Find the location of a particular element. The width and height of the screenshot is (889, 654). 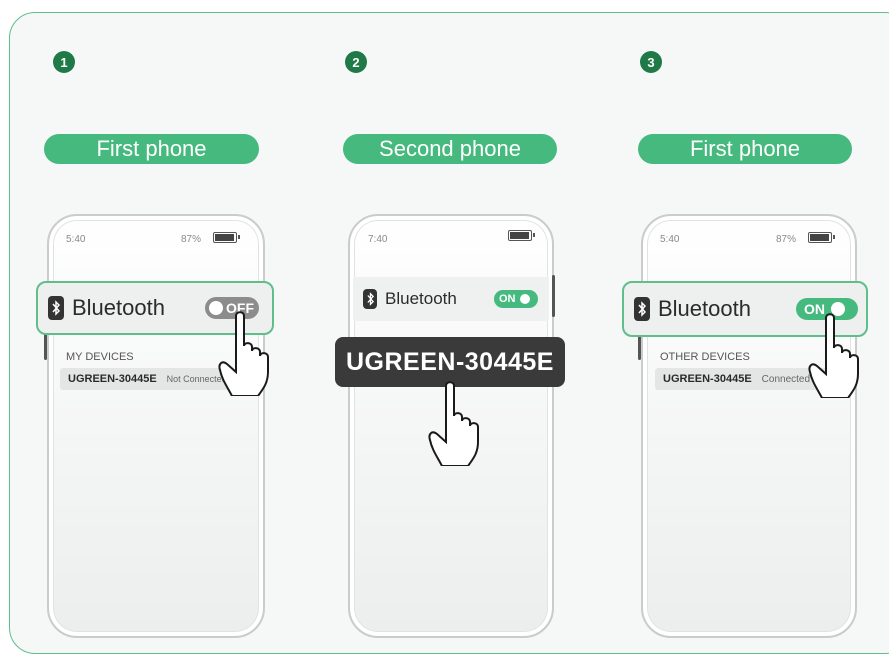

phone-2-side-button is located at coordinates (553, 296).